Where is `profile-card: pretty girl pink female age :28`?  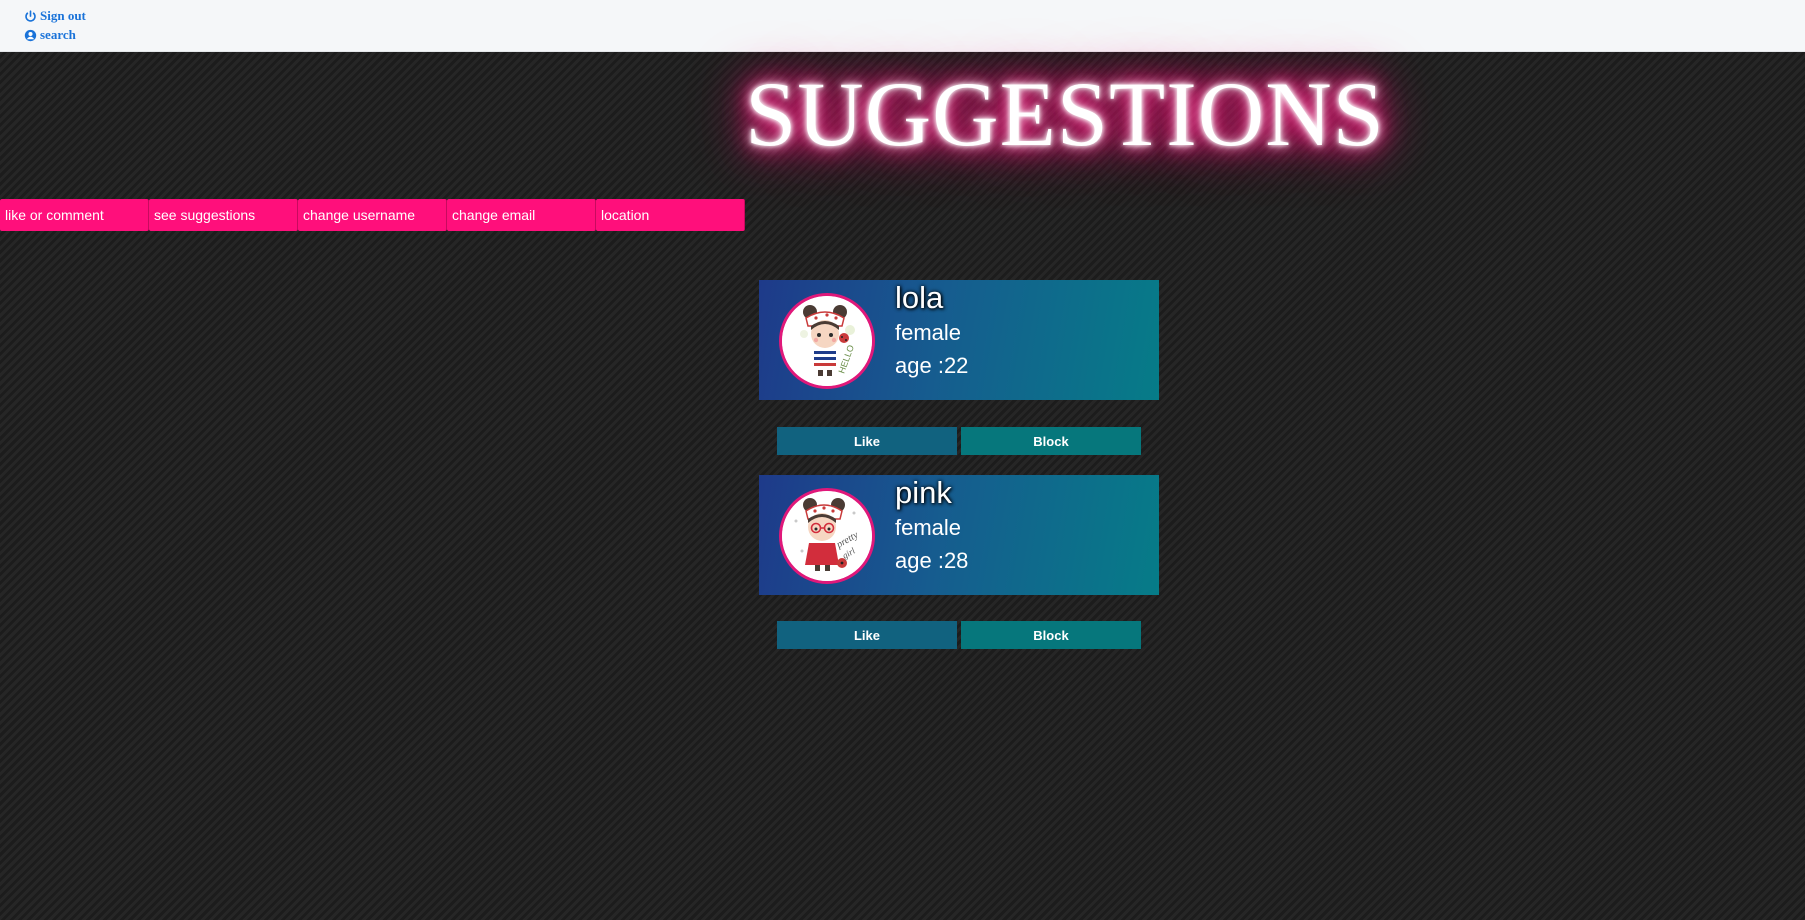
profile-card: pretty girl pink female age :28 is located at coordinates (959, 535).